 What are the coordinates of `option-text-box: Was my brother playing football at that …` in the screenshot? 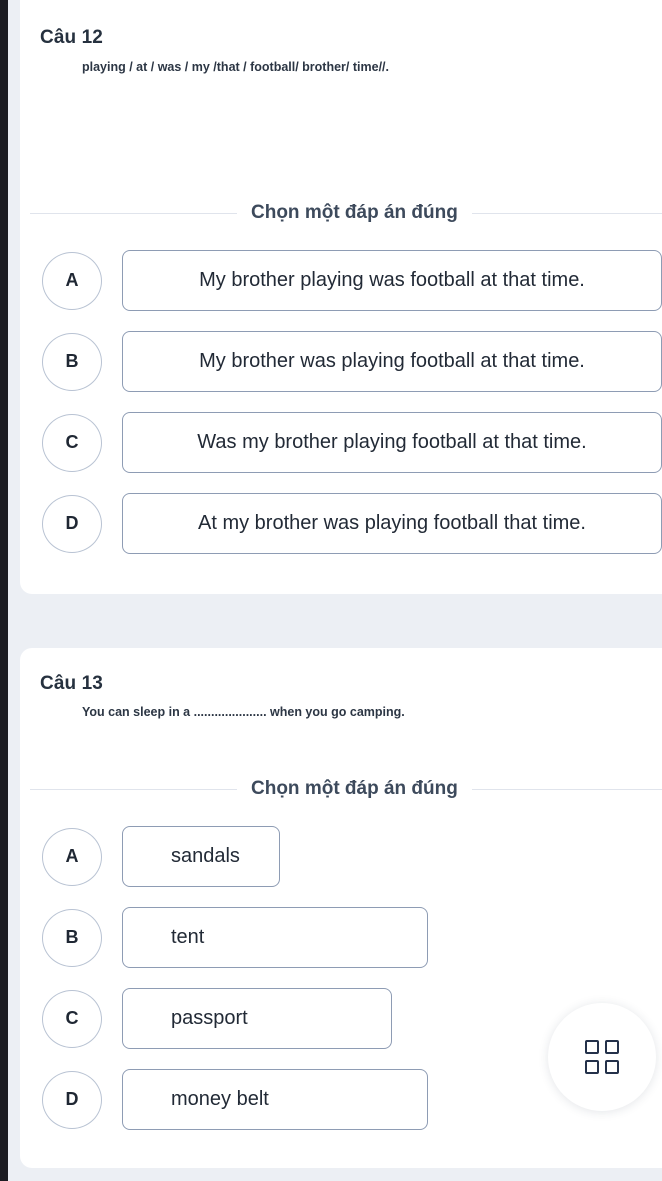 It's located at (392, 442).